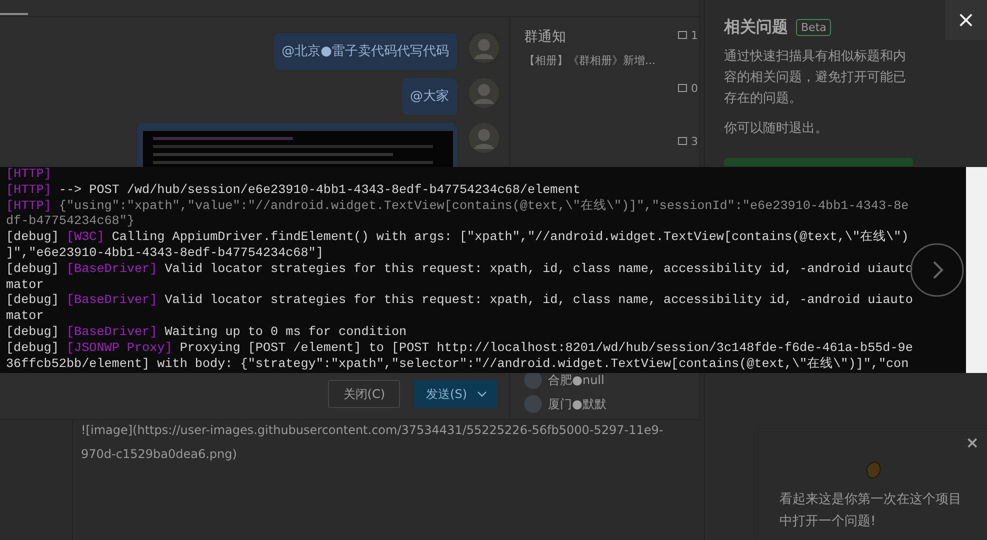 This screenshot has height=540, width=987. I want to click on log-line: [HTTP] --> POST /wd/hub/session/e6e23910-4bb1-4343-8edf-b47754234c68/element, so click(294, 190).